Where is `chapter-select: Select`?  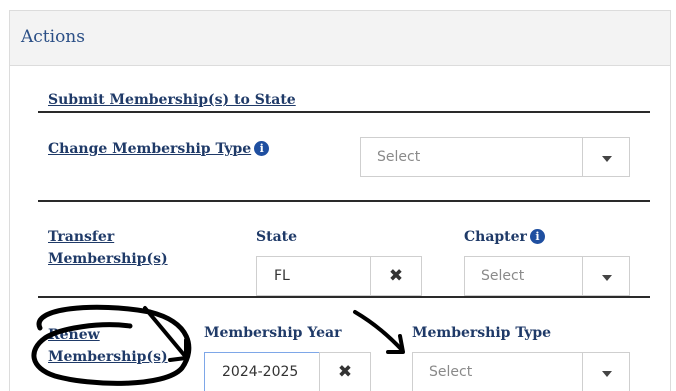
chapter-select: Select is located at coordinates (547, 276).